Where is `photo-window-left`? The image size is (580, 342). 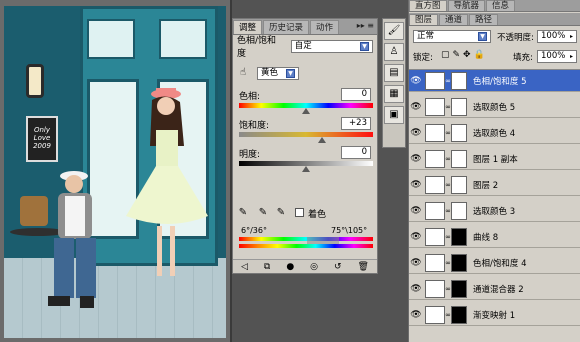
photo-window-left is located at coordinates (111, 39).